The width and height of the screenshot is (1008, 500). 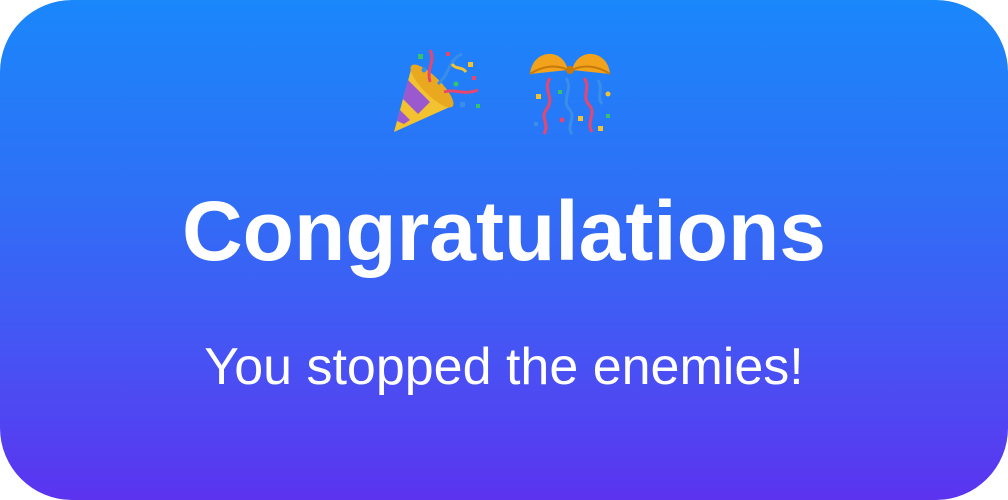 I want to click on party-popper-icon, so click(x=438, y=94).